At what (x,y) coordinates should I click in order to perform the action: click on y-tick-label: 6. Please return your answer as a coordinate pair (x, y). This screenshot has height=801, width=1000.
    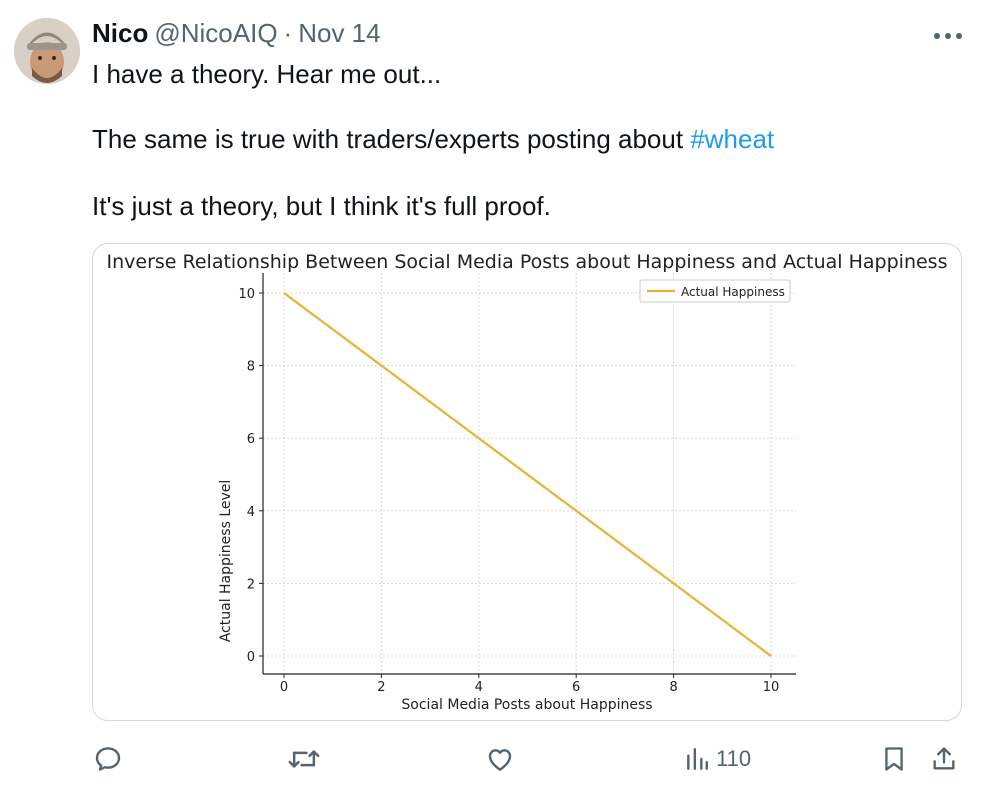
    Looking at the image, I should click on (251, 439).